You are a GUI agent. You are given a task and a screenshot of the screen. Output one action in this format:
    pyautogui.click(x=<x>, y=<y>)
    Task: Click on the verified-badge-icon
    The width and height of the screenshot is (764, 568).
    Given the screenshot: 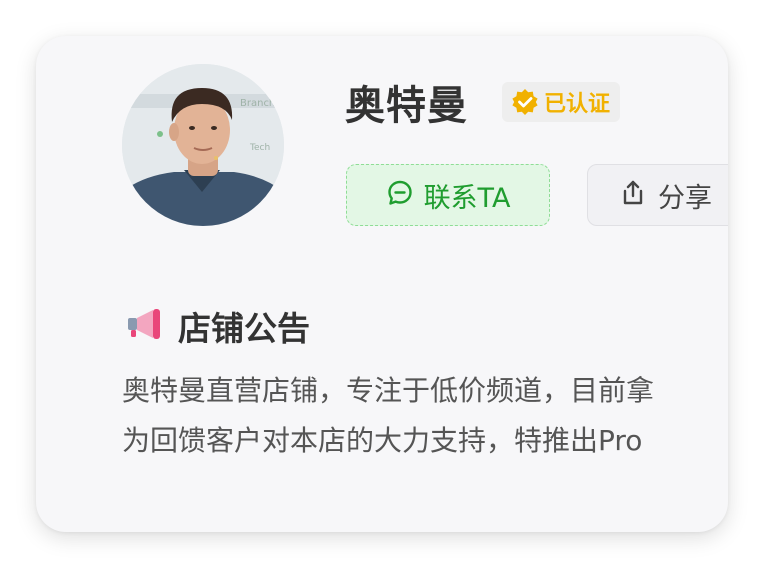 What is the action you would take?
    pyautogui.click(x=525, y=102)
    